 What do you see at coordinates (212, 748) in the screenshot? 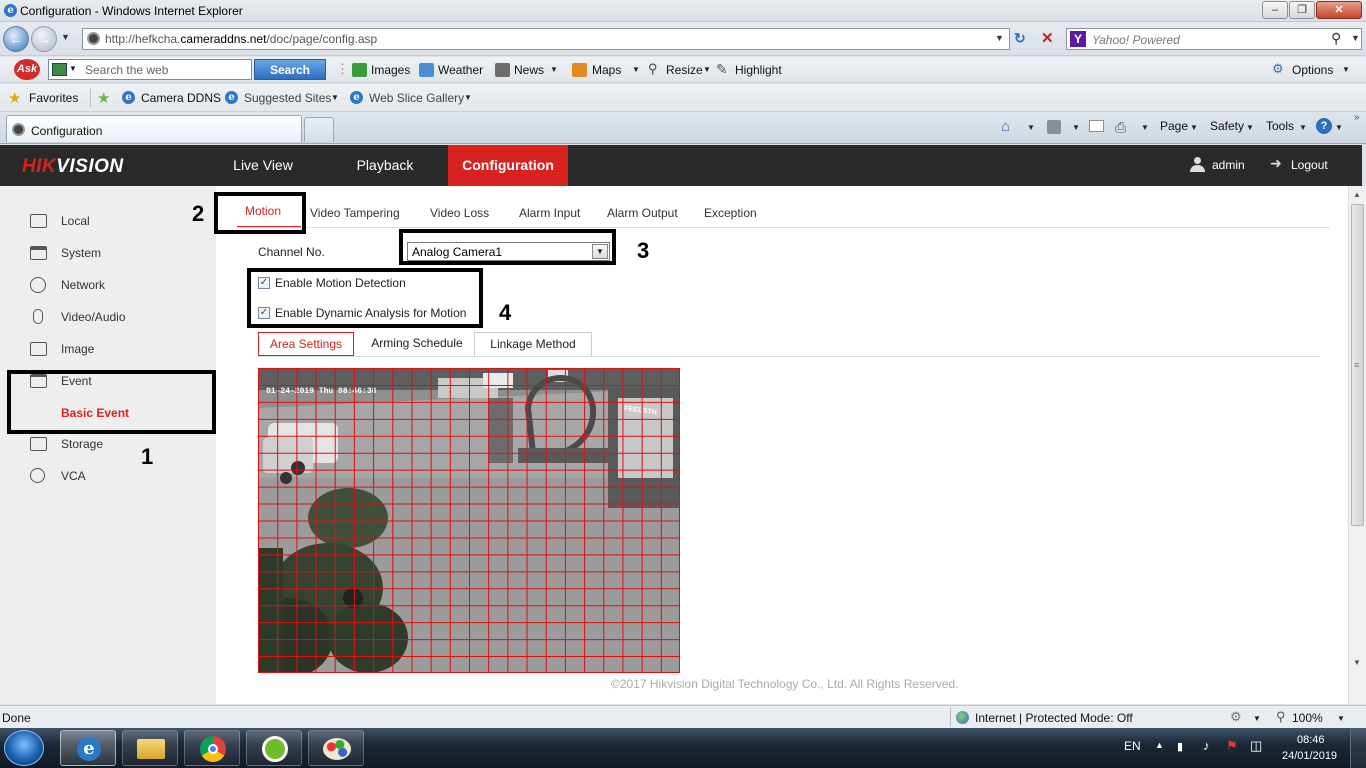
I see `taskbar-chrome` at bounding box center [212, 748].